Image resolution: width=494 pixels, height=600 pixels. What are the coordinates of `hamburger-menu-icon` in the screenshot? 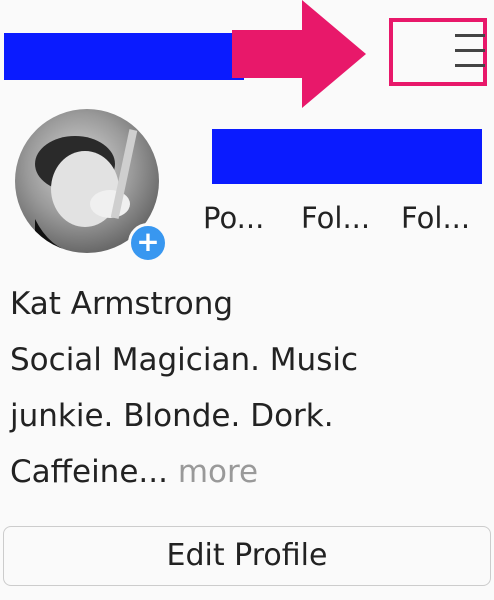 It's located at (473, 51).